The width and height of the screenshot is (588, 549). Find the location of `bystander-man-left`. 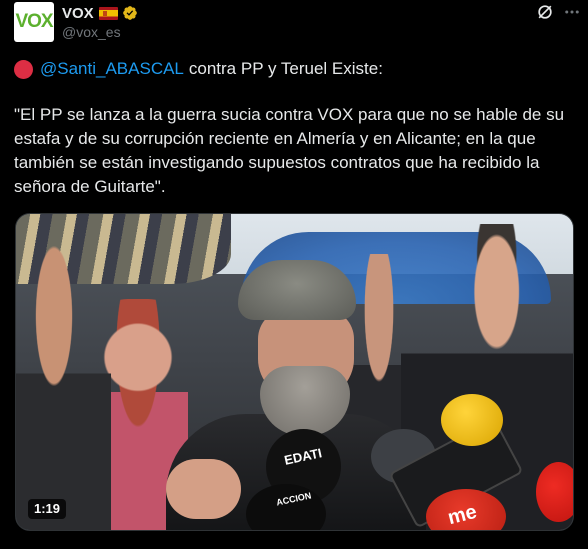

bystander-man-left is located at coordinates (63, 387).